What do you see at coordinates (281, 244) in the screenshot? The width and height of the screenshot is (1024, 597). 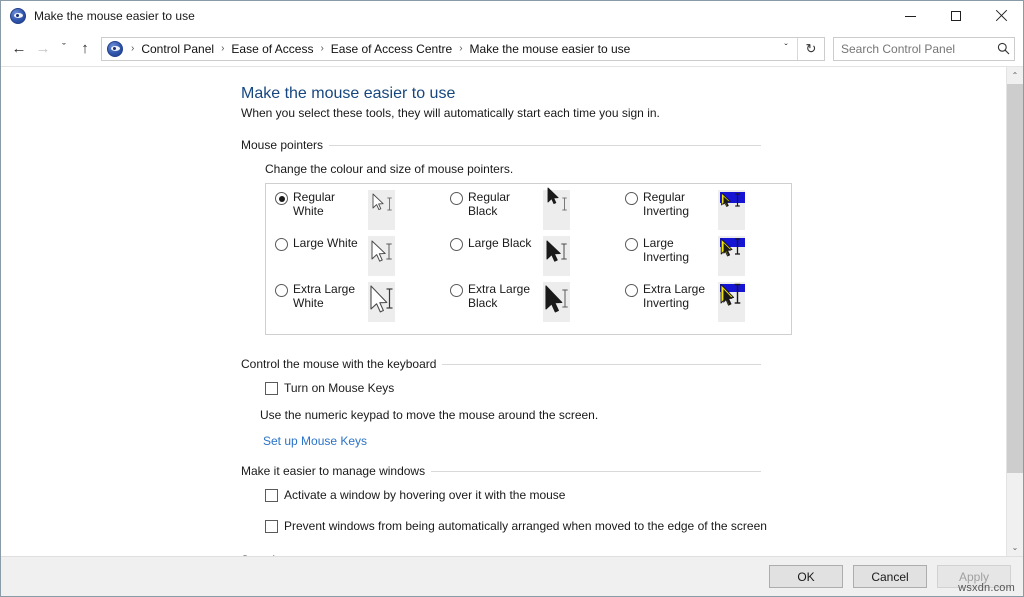 I see `radio-large-white` at bounding box center [281, 244].